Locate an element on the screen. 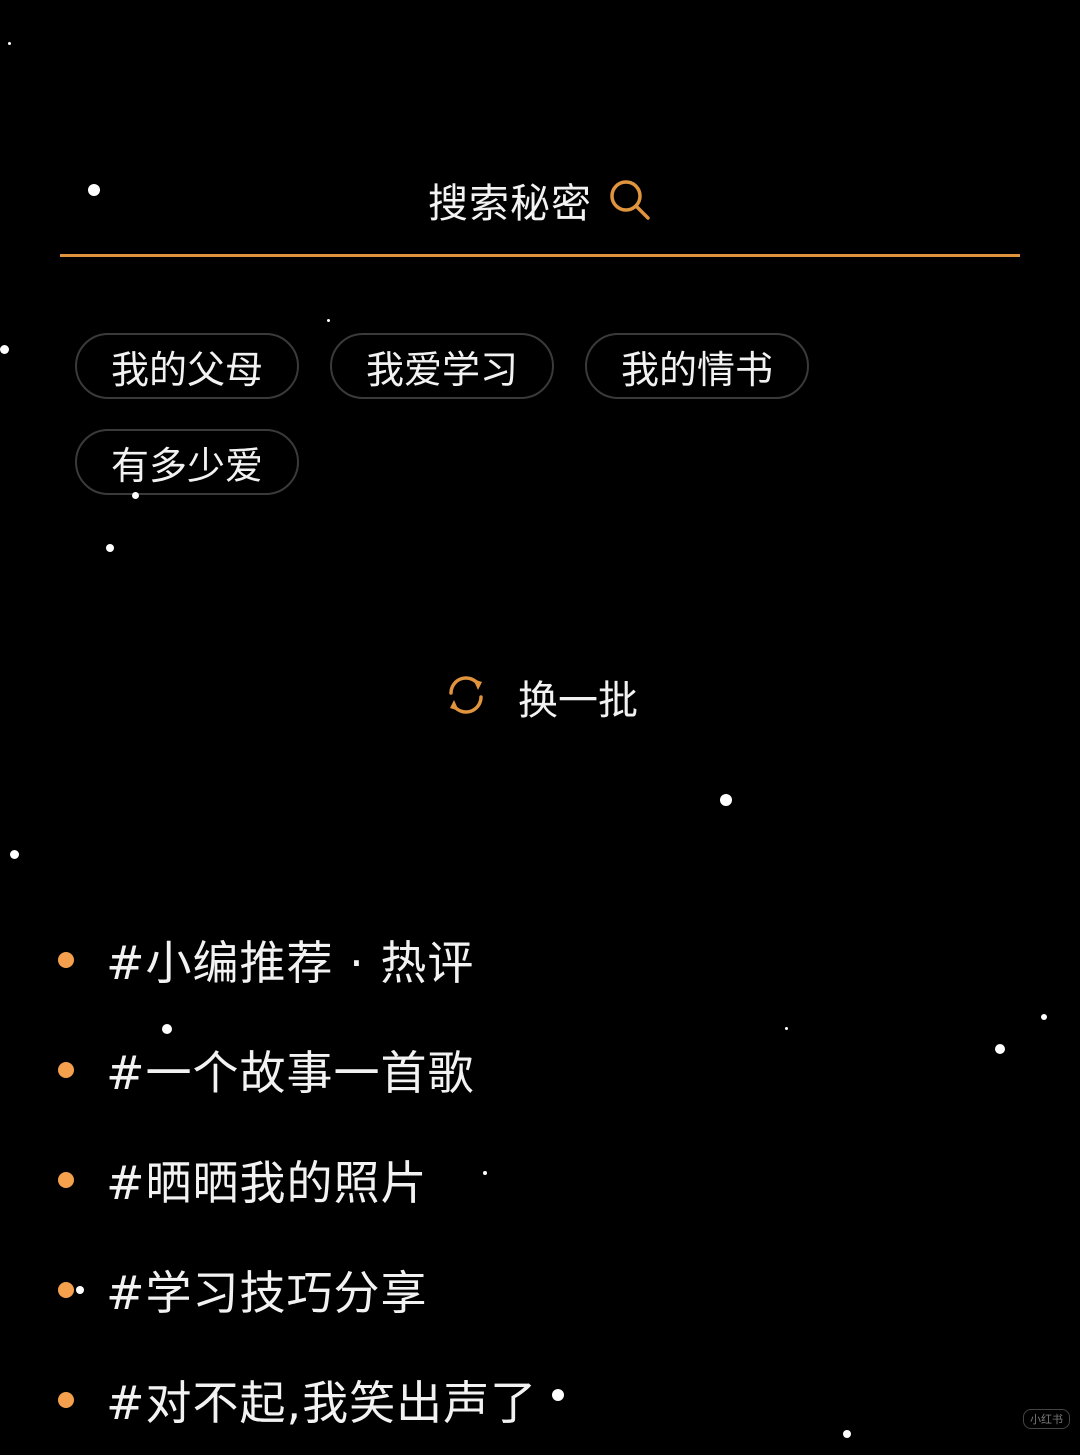  topic-item: #一个故事一首歌 is located at coordinates (508, 1070).